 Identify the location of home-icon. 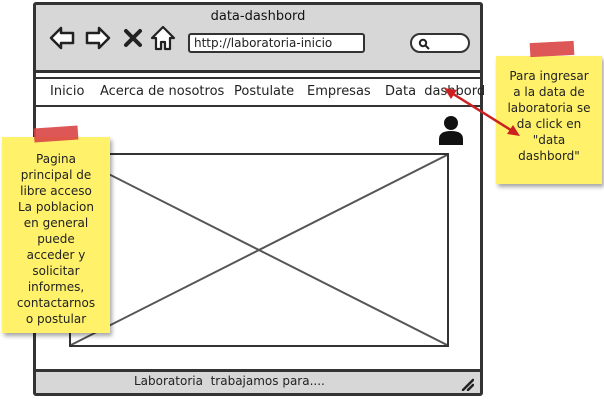
(163, 38).